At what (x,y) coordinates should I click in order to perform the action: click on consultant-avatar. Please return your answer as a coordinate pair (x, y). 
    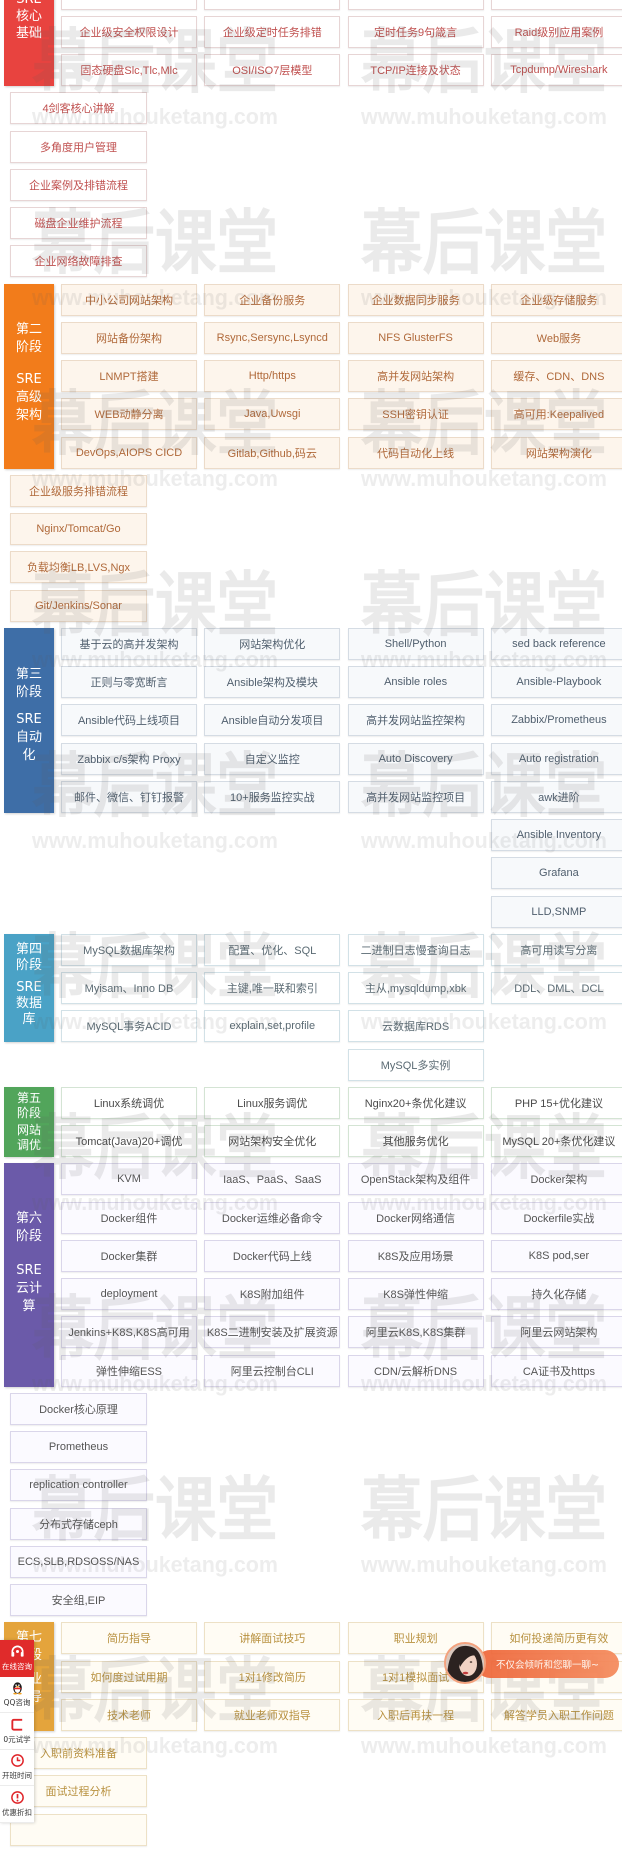
    Looking at the image, I should click on (465, 1663).